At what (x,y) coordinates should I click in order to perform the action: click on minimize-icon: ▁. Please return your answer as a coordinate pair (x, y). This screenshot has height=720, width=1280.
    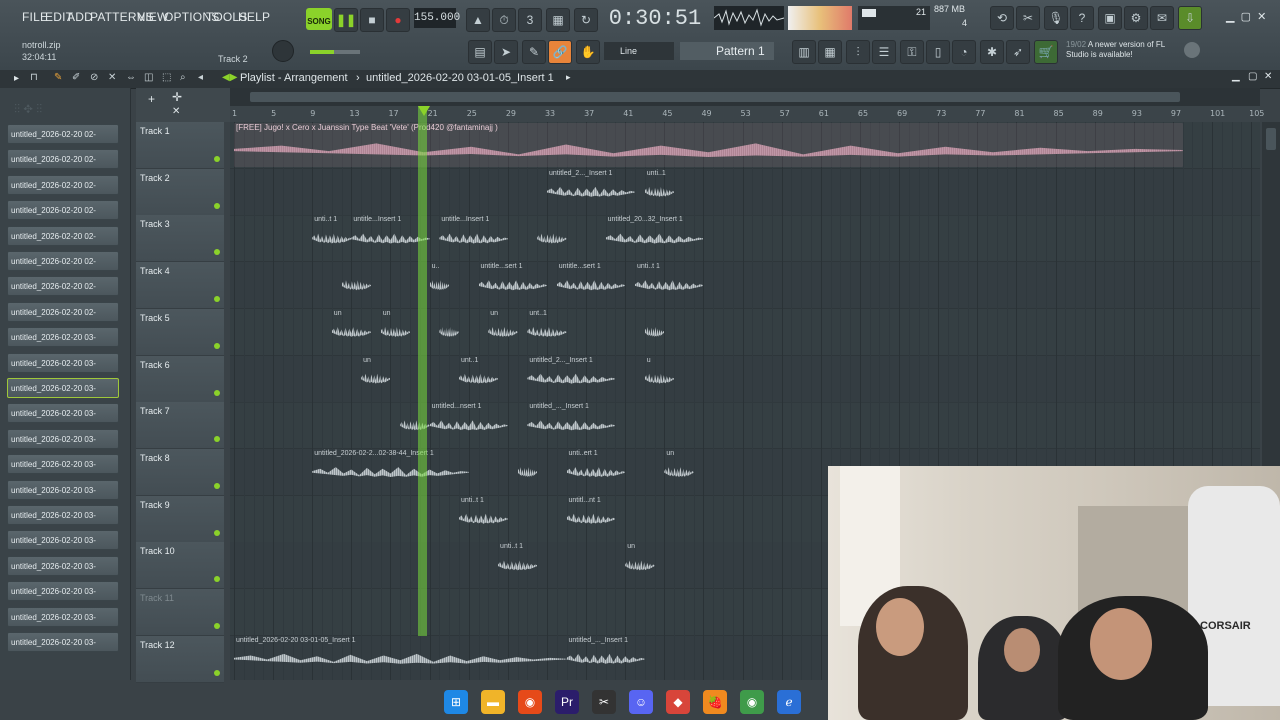
    Looking at the image, I should click on (1230, 17).